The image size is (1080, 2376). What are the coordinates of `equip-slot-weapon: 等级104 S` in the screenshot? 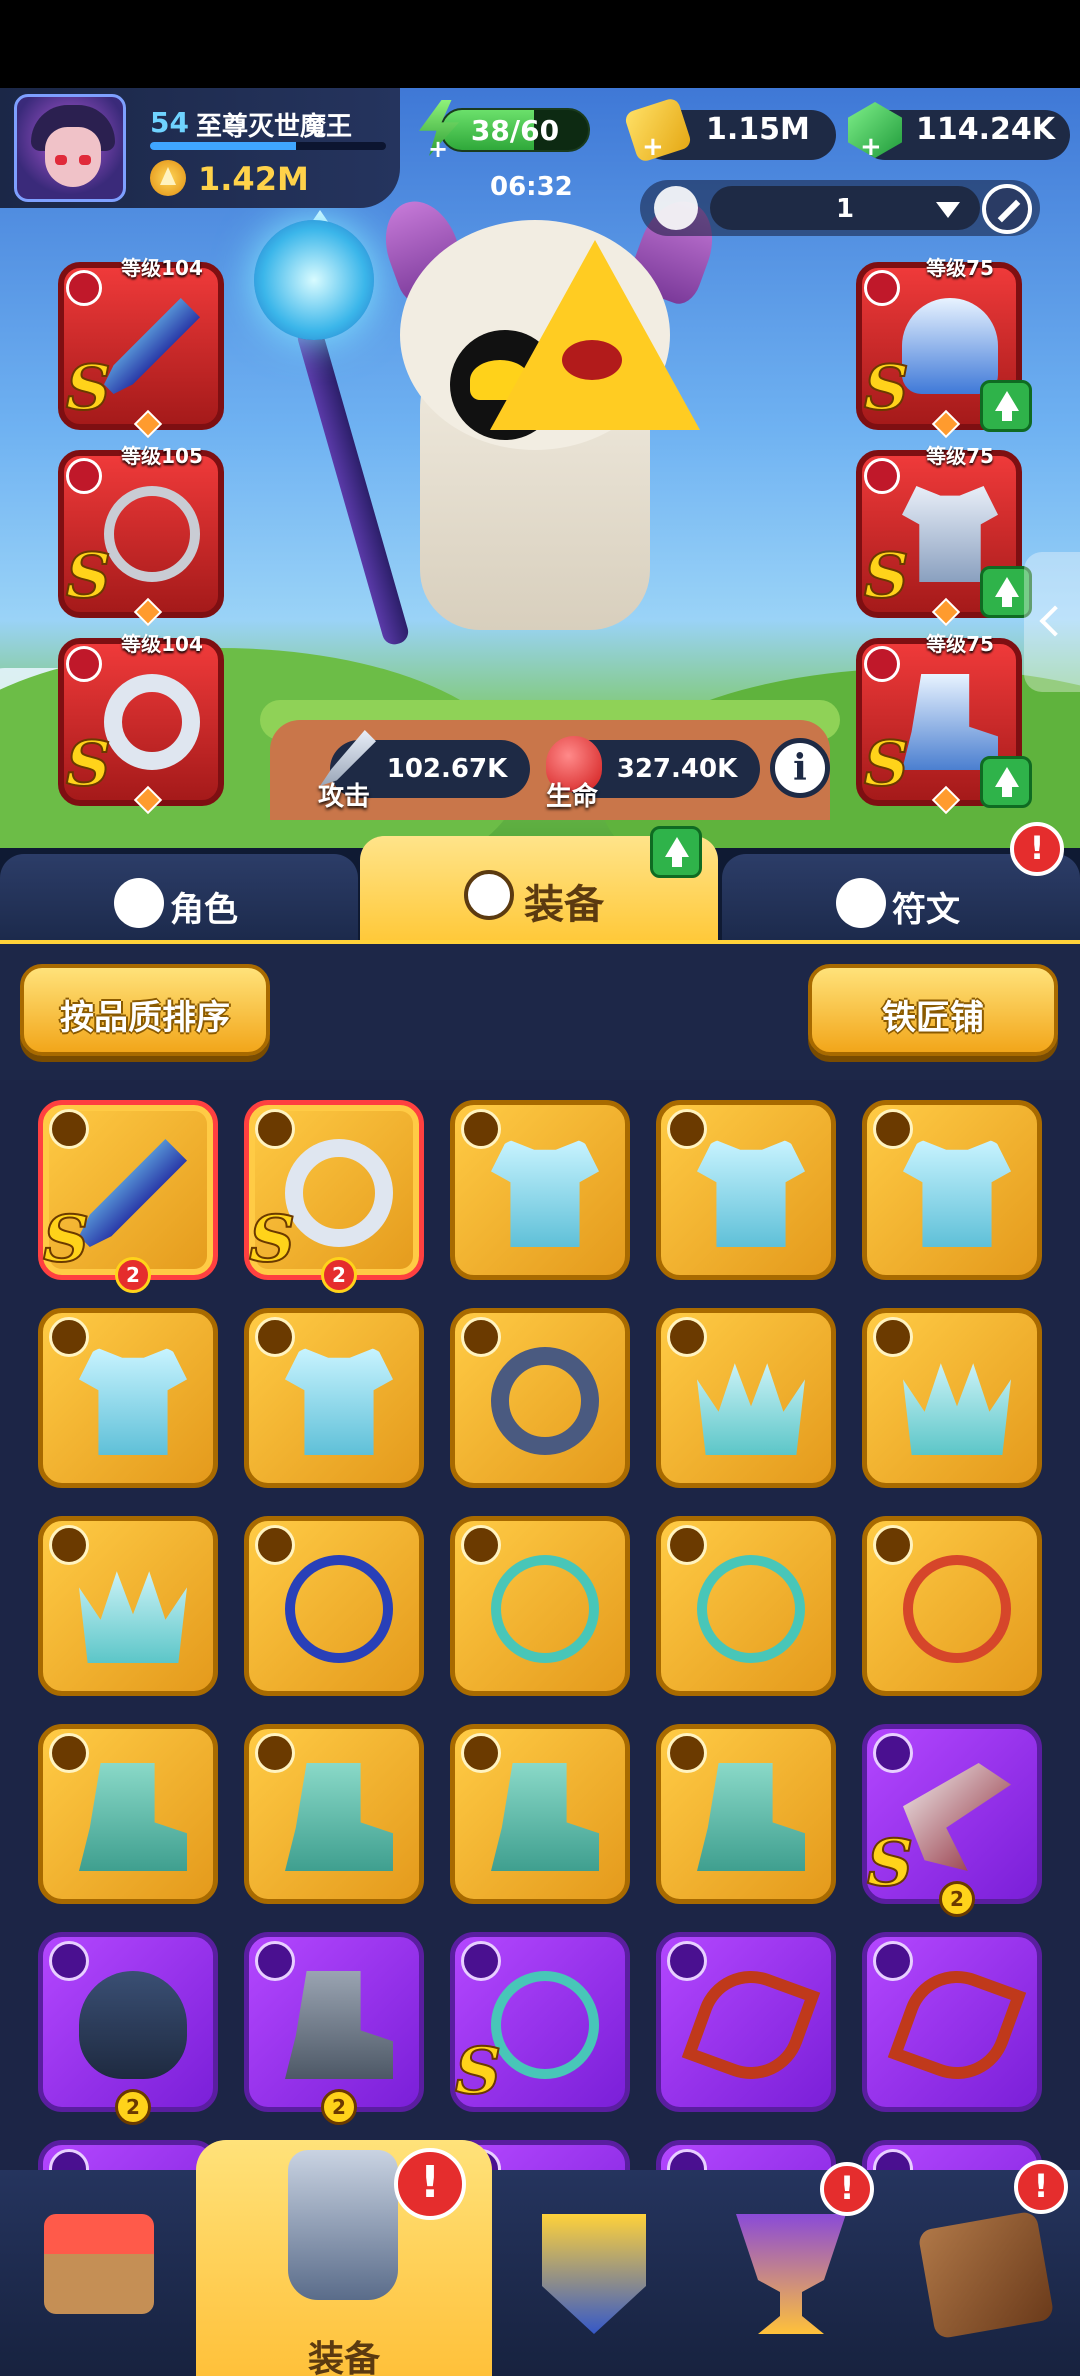 It's located at (141, 347).